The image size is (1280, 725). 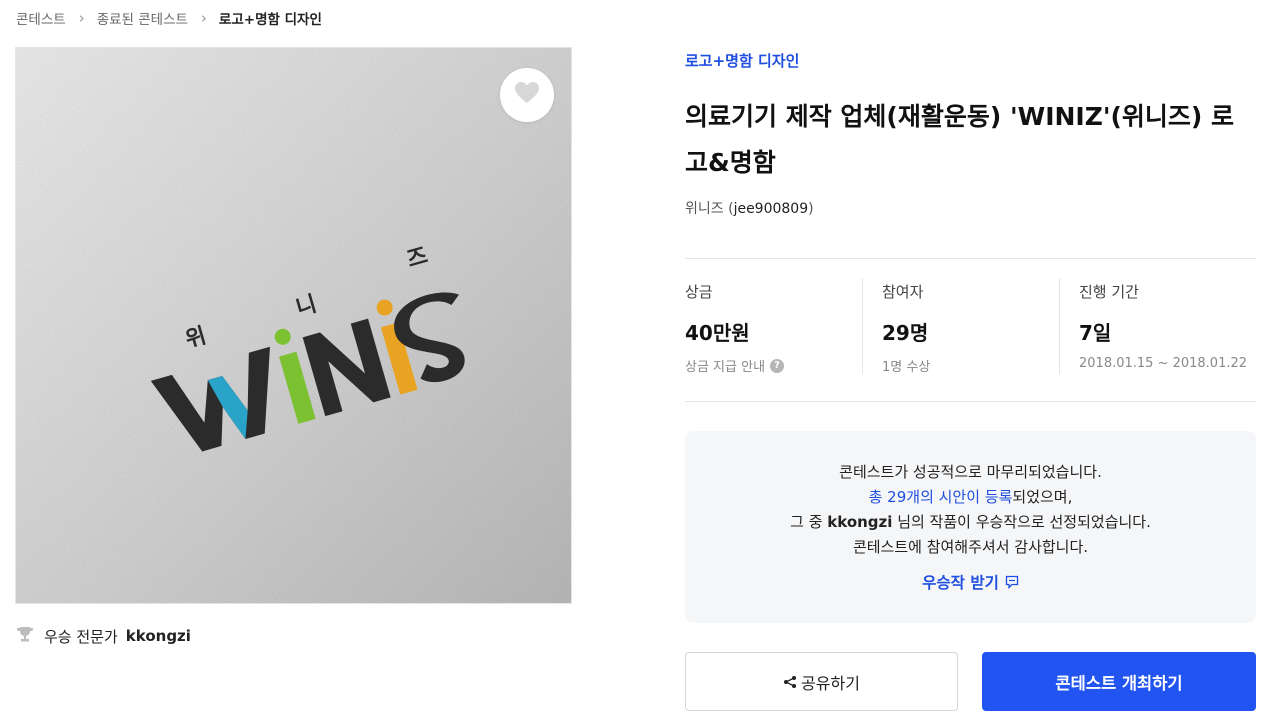 I want to click on heart-icon, so click(x=527, y=95).